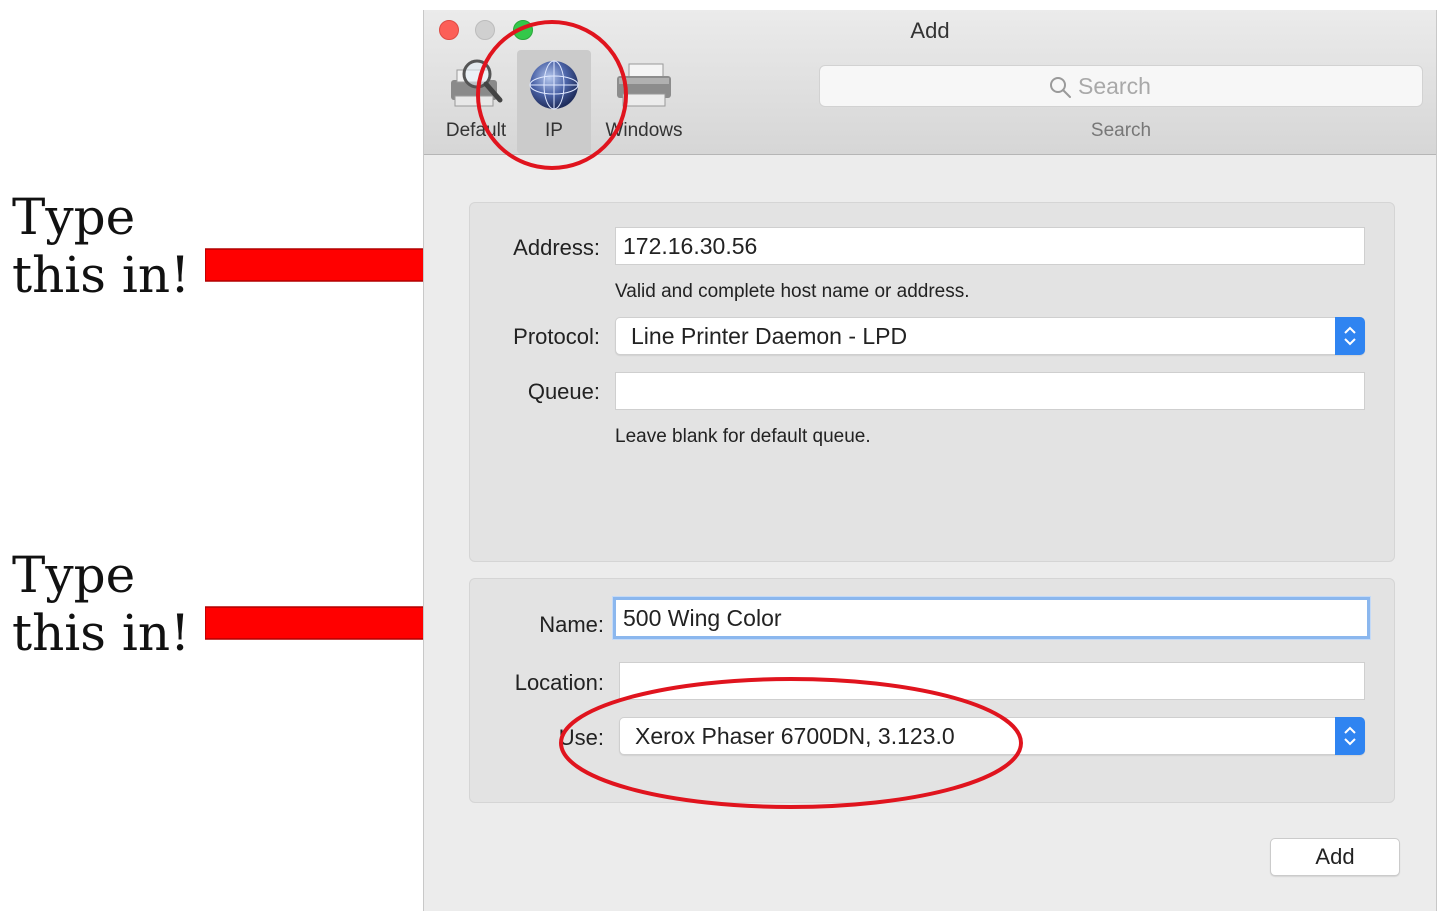 The image size is (1441, 911). I want to click on use-stepper, so click(1350, 736).